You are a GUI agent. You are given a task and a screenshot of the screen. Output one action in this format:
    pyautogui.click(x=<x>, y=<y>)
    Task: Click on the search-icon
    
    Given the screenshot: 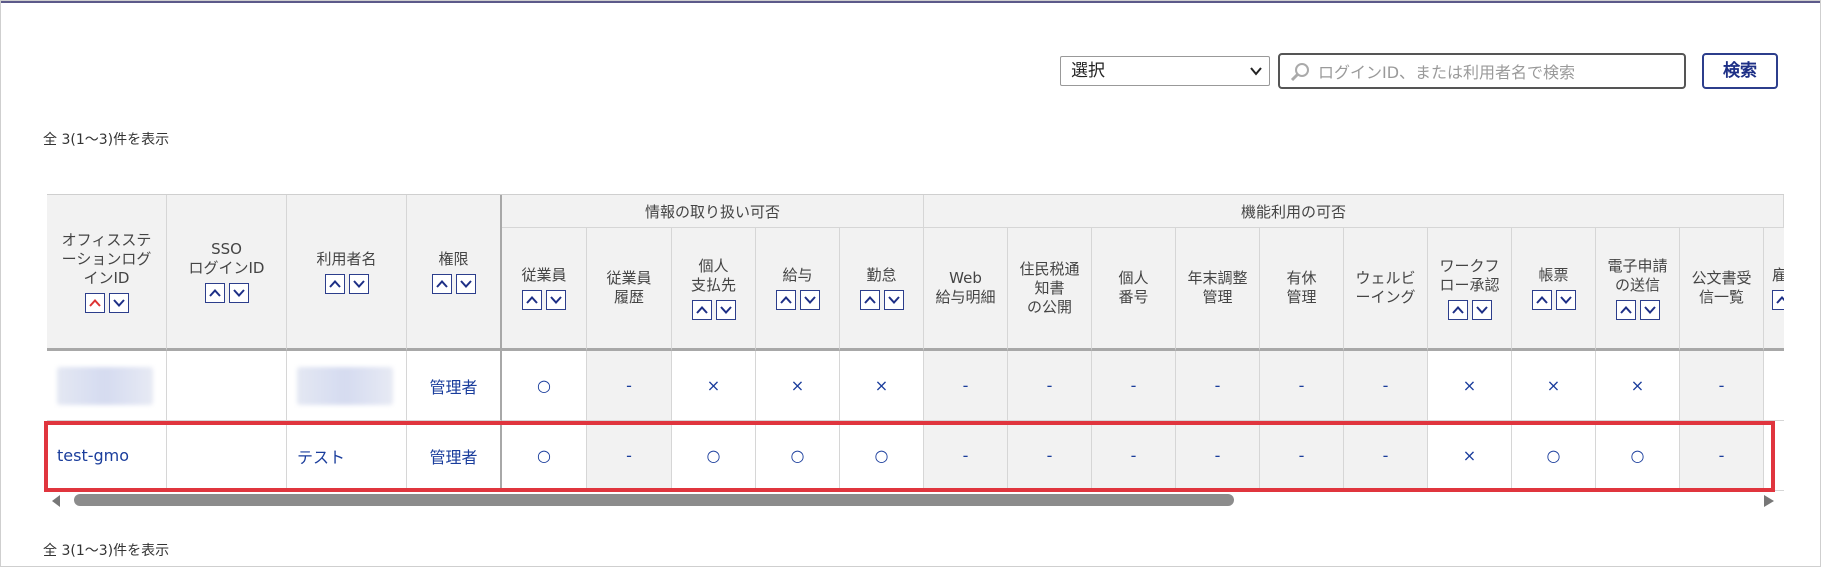 What is the action you would take?
    pyautogui.click(x=1299, y=72)
    